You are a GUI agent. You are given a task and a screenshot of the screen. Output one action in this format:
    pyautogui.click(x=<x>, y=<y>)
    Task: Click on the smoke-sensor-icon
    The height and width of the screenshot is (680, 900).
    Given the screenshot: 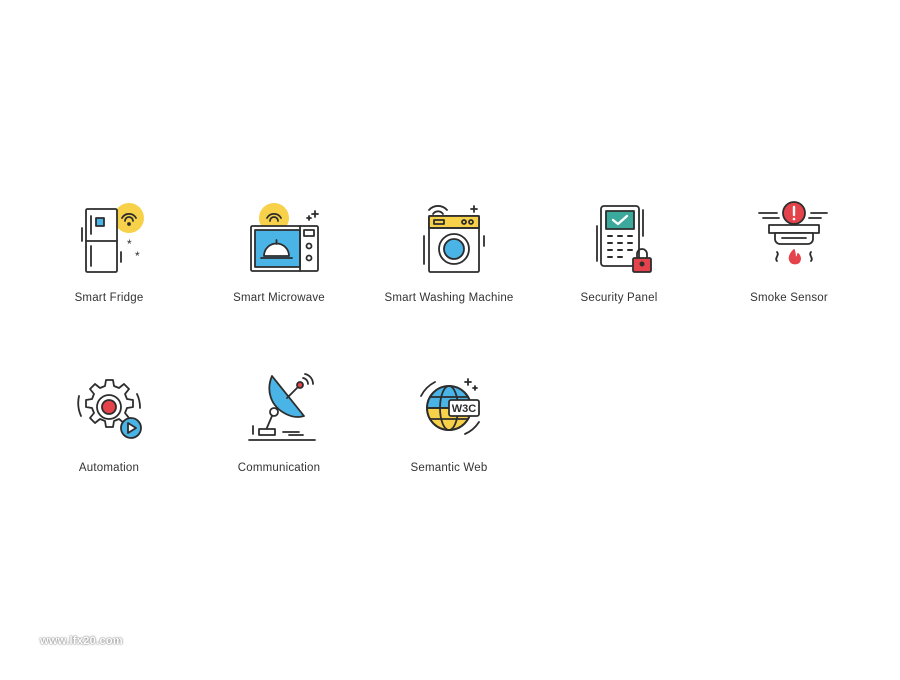 What is the action you would take?
    pyautogui.click(x=789, y=236)
    